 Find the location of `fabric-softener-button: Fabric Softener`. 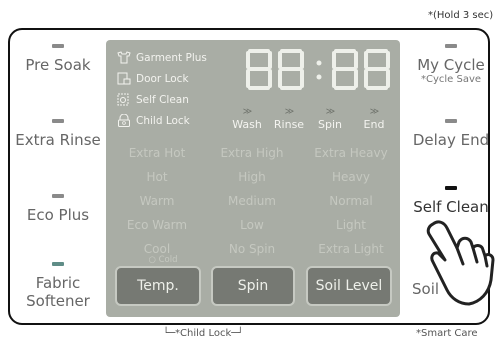

fabric-softener-button: Fabric Softener is located at coordinates (58, 286).